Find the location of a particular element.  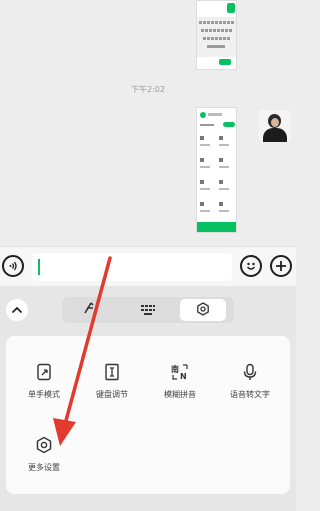

message-timestamp: 下午2:02 is located at coordinates (148, 89).